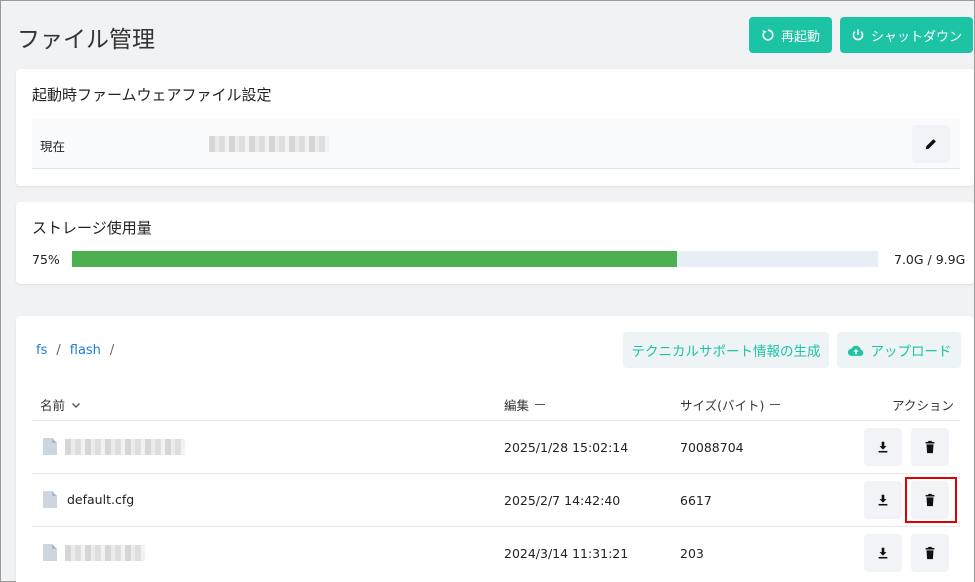 Image resolution: width=975 pixels, height=582 pixels. Describe the element at coordinates (692, 553) in the screenshot. I see `file-size: 203` at that location.